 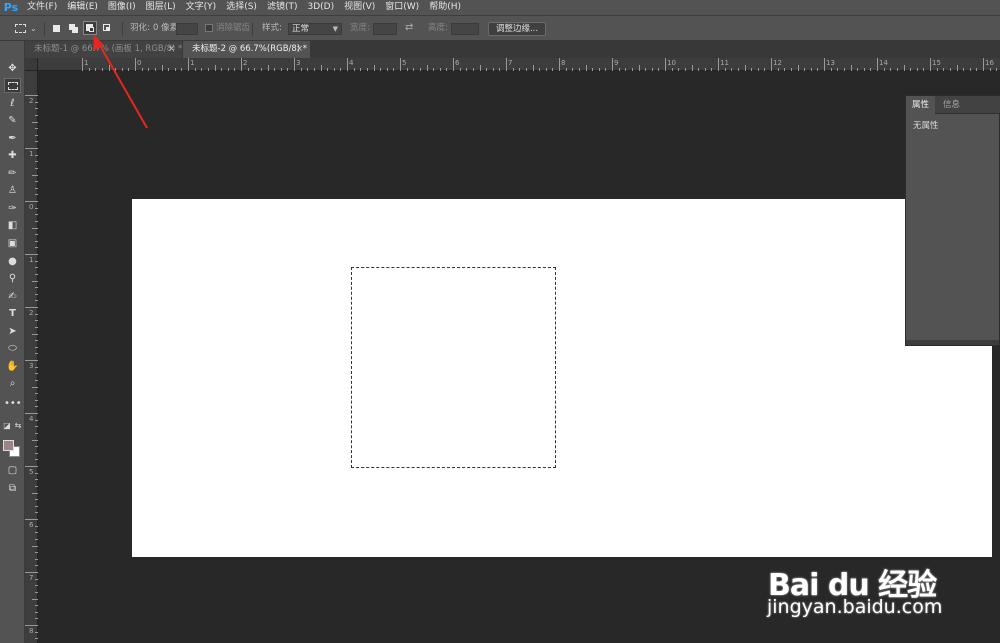 I want to click on healing-icon: ✚, so click(x=12, y=155).